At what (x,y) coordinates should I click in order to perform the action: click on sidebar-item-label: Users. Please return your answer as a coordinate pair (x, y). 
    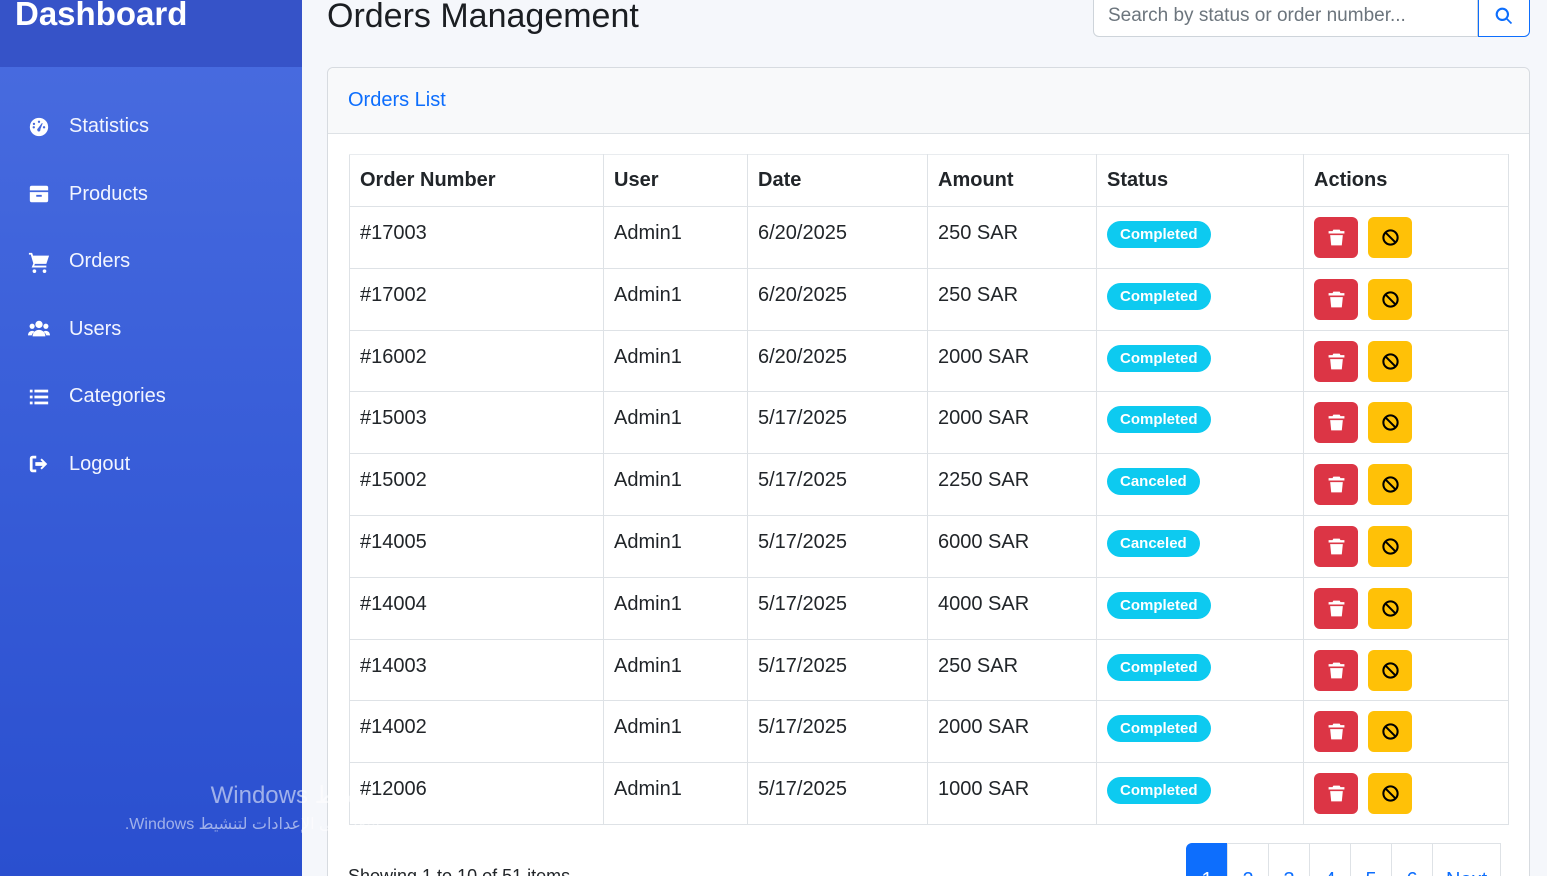
    Looking at the image, I should click on (95, 328).